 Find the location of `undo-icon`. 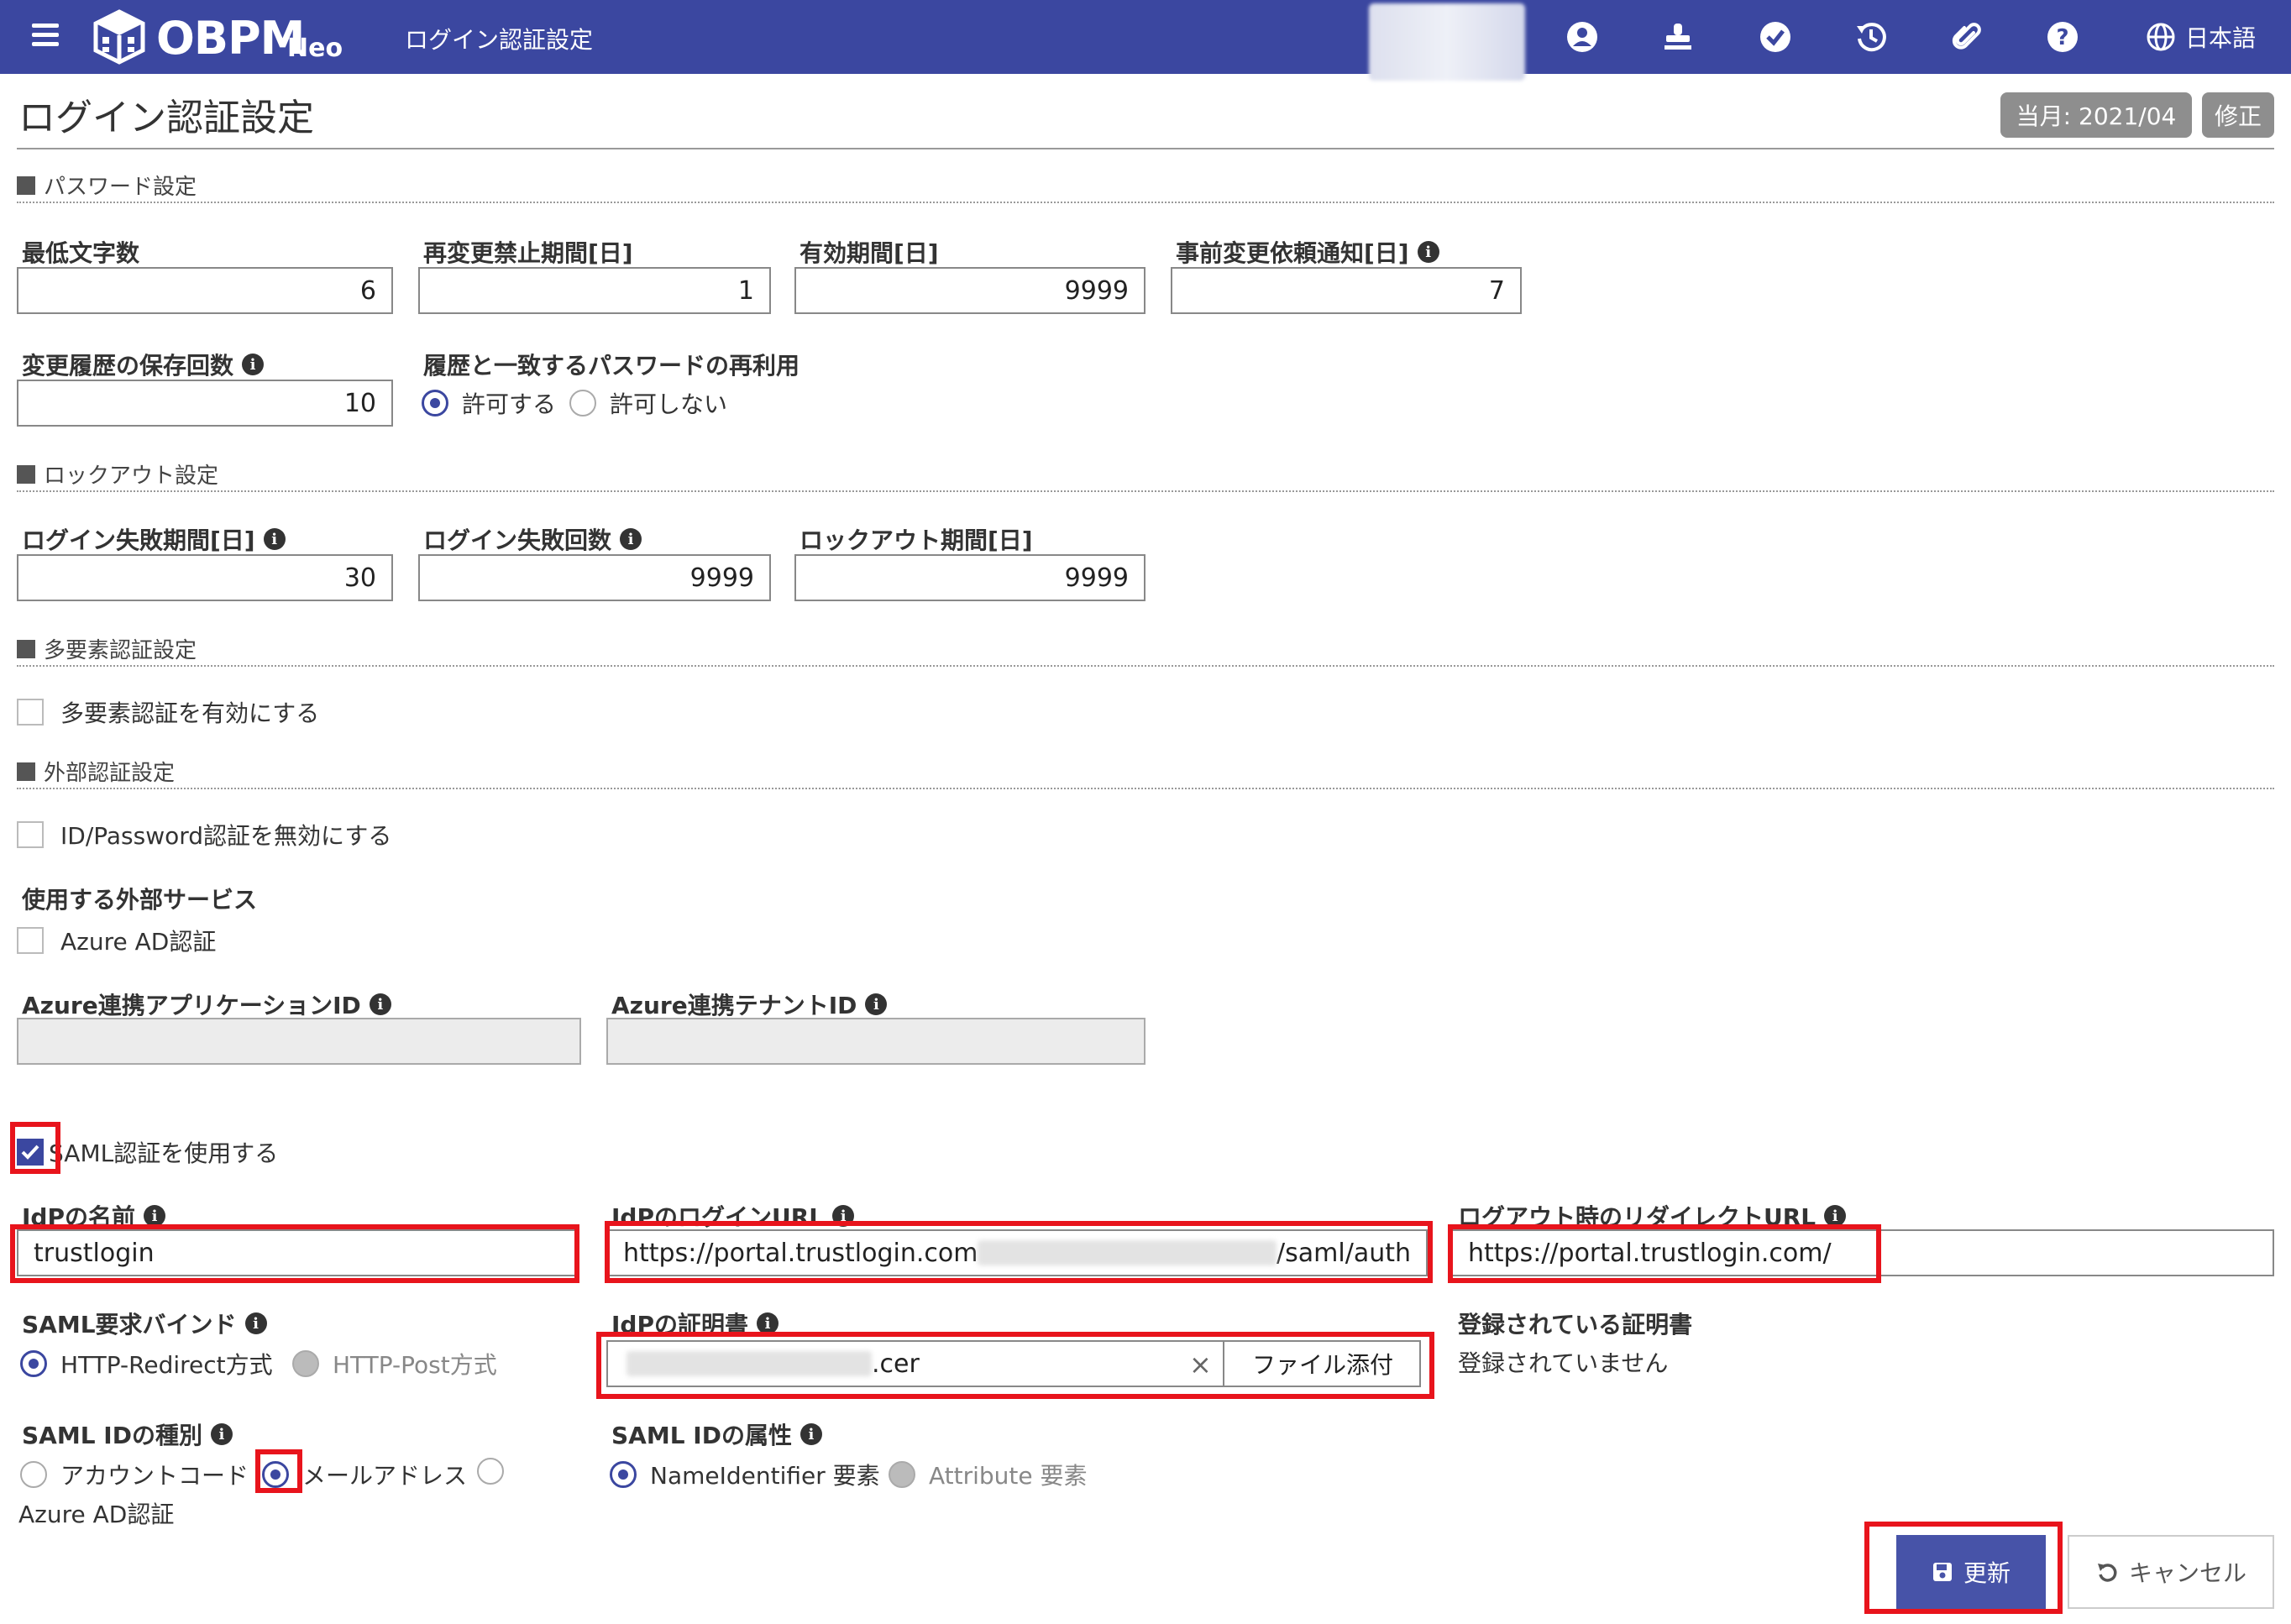

undo-icon is located at coordinates (2107, 1573).